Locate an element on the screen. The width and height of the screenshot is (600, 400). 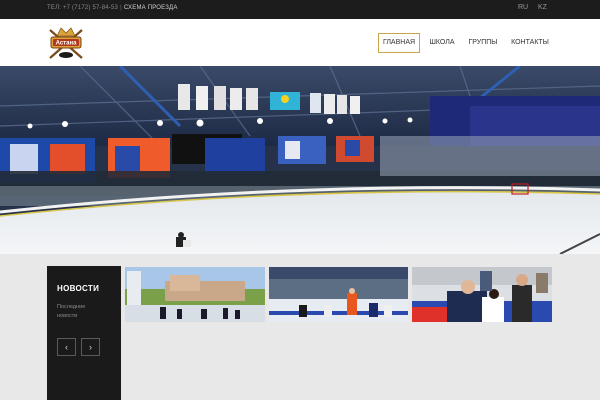
nav-school: ШКОЛА is located at coordinates (442, 43).